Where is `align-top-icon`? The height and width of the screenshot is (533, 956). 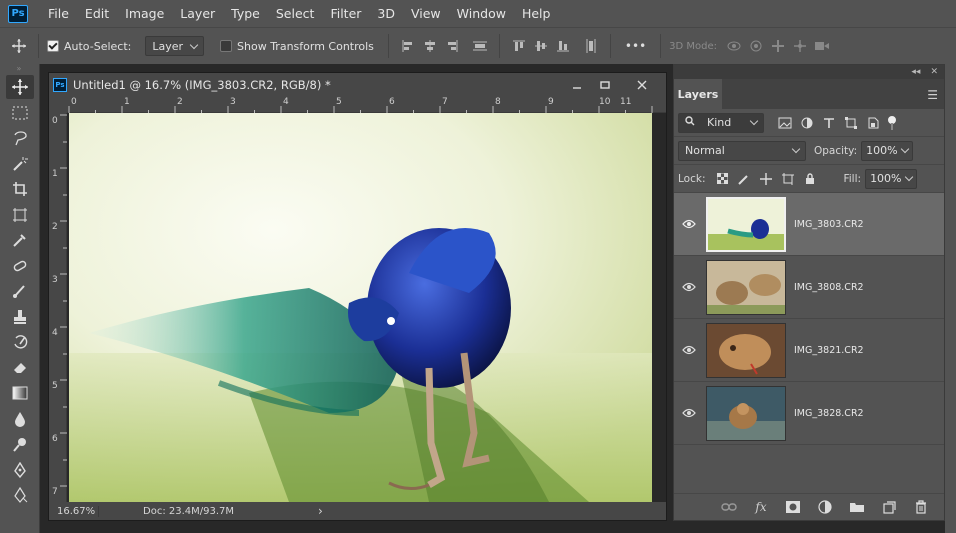
align-top-icon is located at coordinates (519, 46).